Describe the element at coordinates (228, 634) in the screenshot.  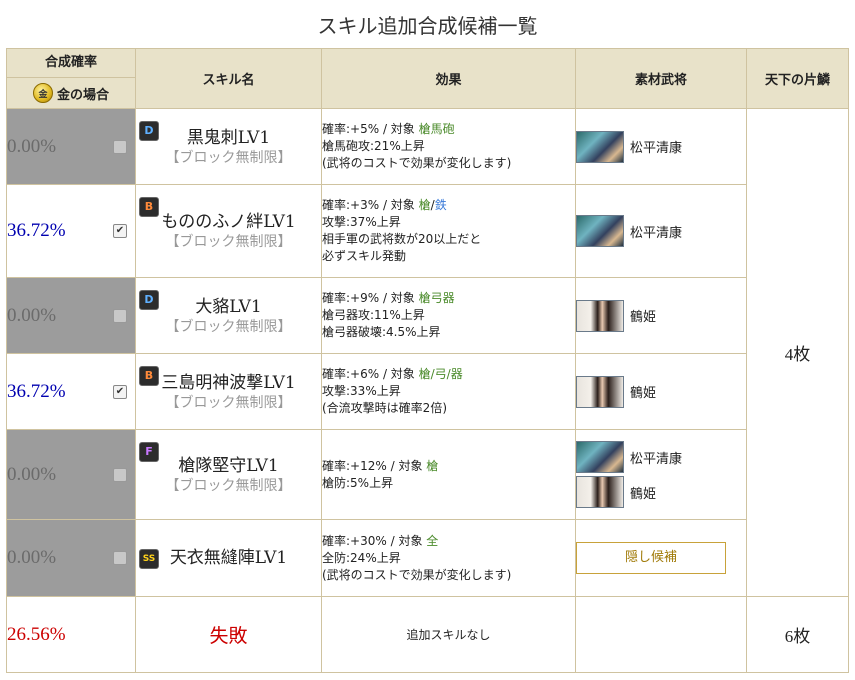
I see `fail-result: 失敗` at that location.